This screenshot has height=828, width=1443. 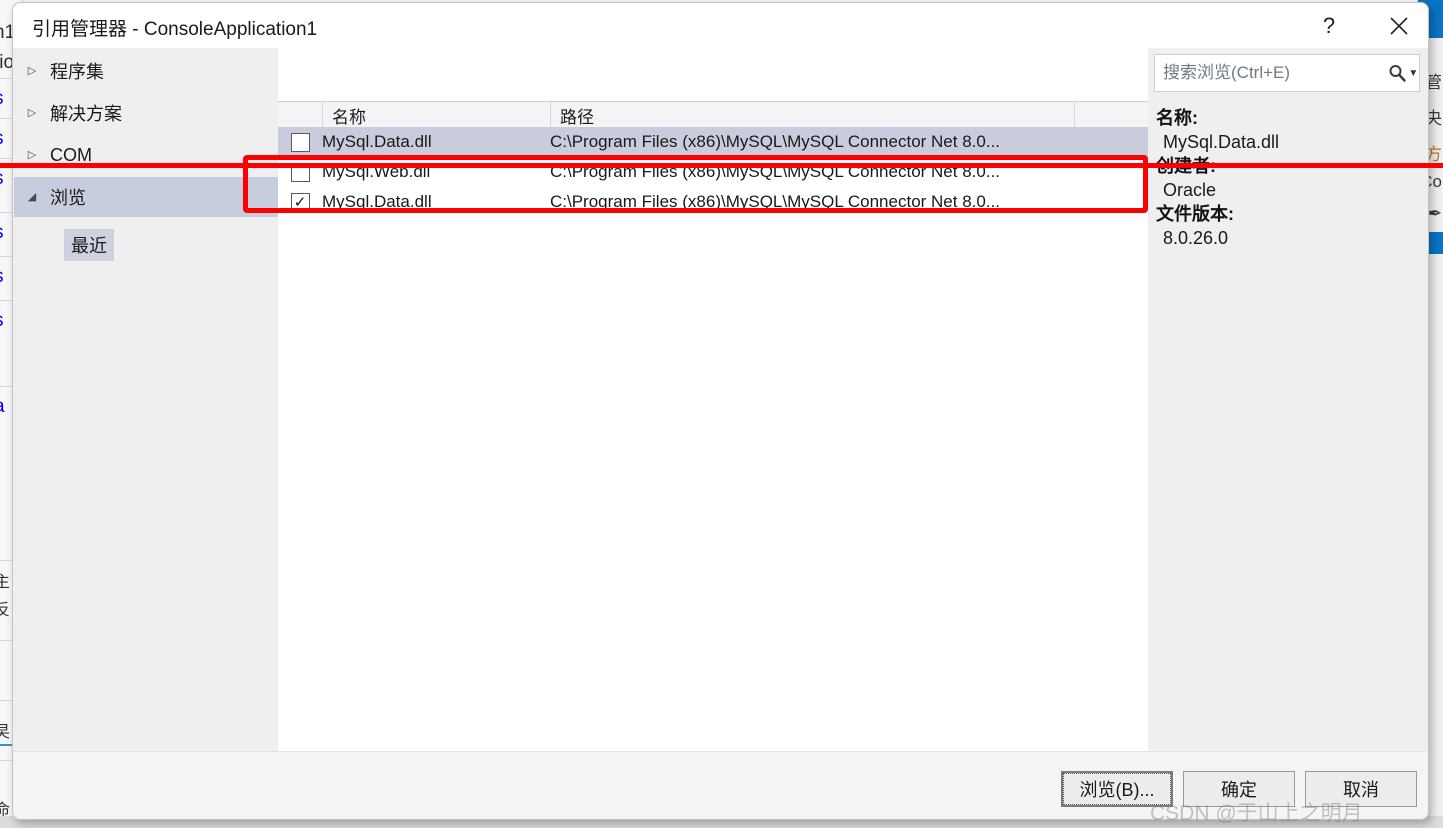 What do you see at coordinates (436, 115) in the screenshot?
I see `column-header-name: 名称` at bounding box center [436, 115].